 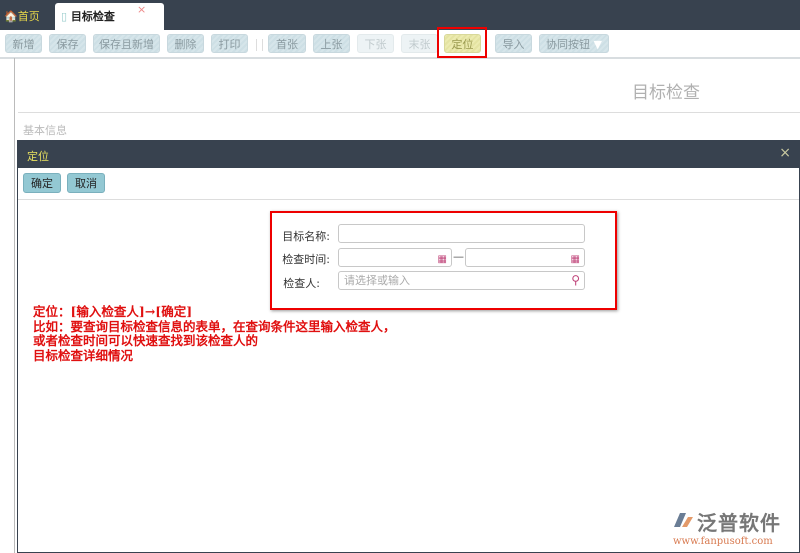 What do you see at coordinates (214, 326) in the screenshot?
I see `note-line: 比如：要查询目标检查信息的表单，在查询条件这里输入检查人，` at bounding box center [214, 326].